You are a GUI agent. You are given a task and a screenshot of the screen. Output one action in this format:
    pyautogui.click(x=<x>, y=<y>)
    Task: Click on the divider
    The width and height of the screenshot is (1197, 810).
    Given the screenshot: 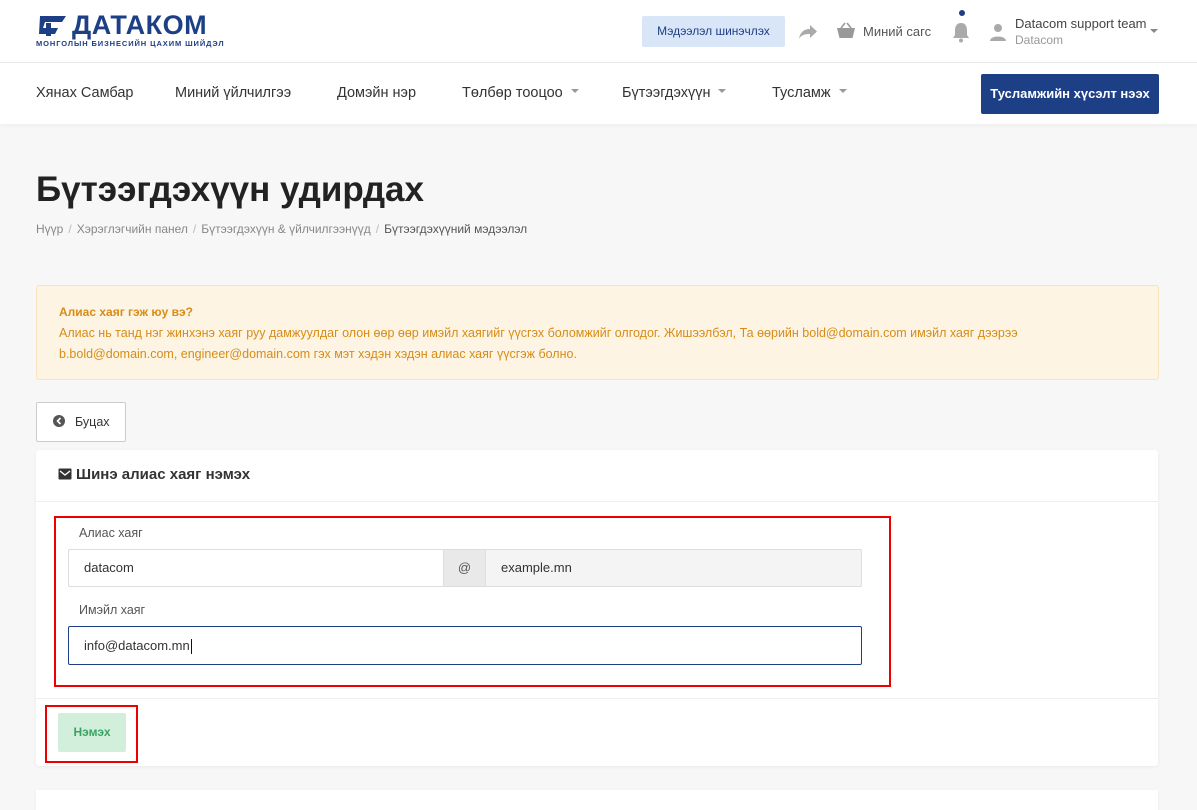 What is the action you would take?
    pyautogui.click(x=597, y=698)
    